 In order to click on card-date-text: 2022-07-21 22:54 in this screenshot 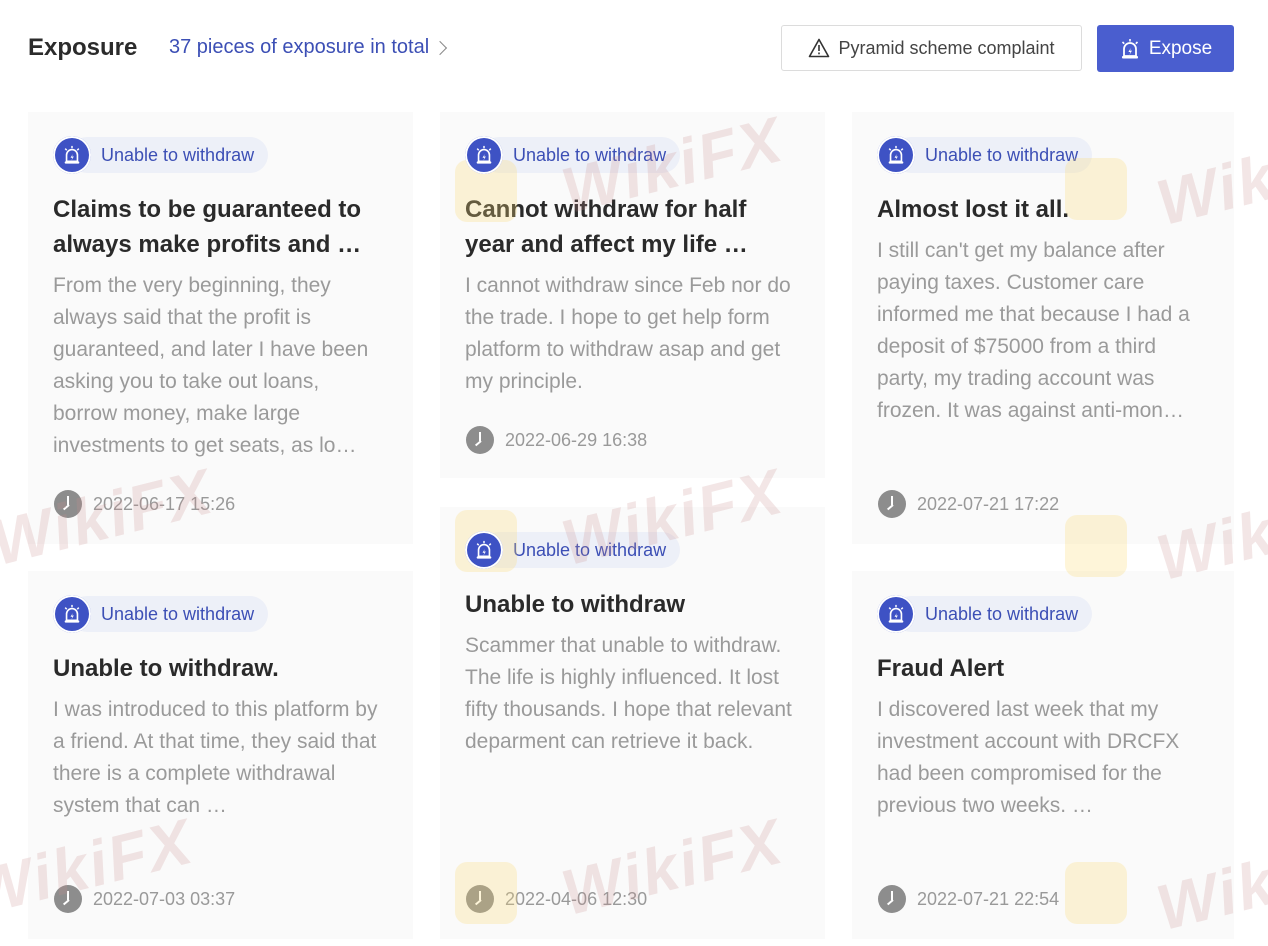, I will do `click(988, 898)`.